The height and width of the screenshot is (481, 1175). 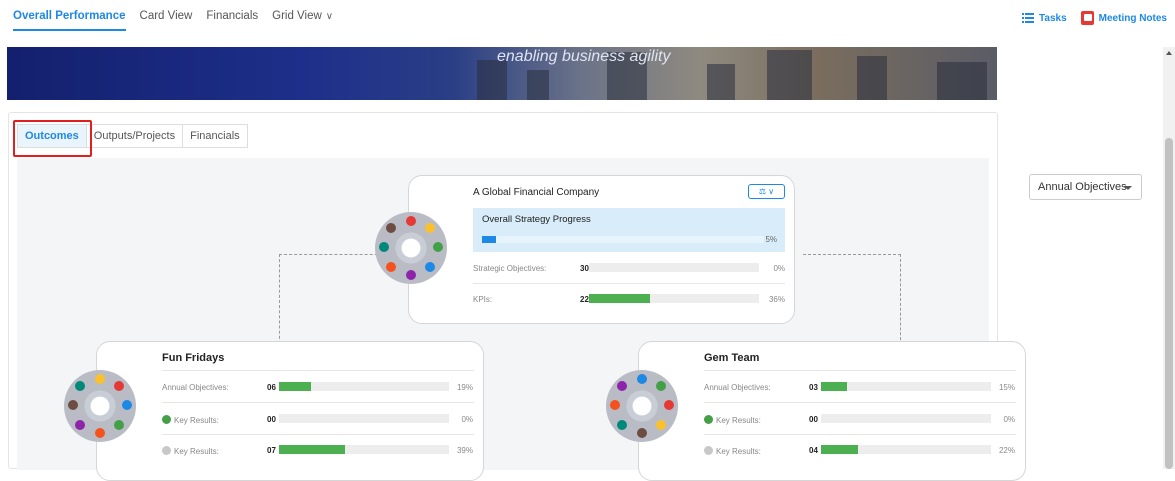 I want to click on tab-grid-view: Grid View ∨, so click(x=302, y=20).